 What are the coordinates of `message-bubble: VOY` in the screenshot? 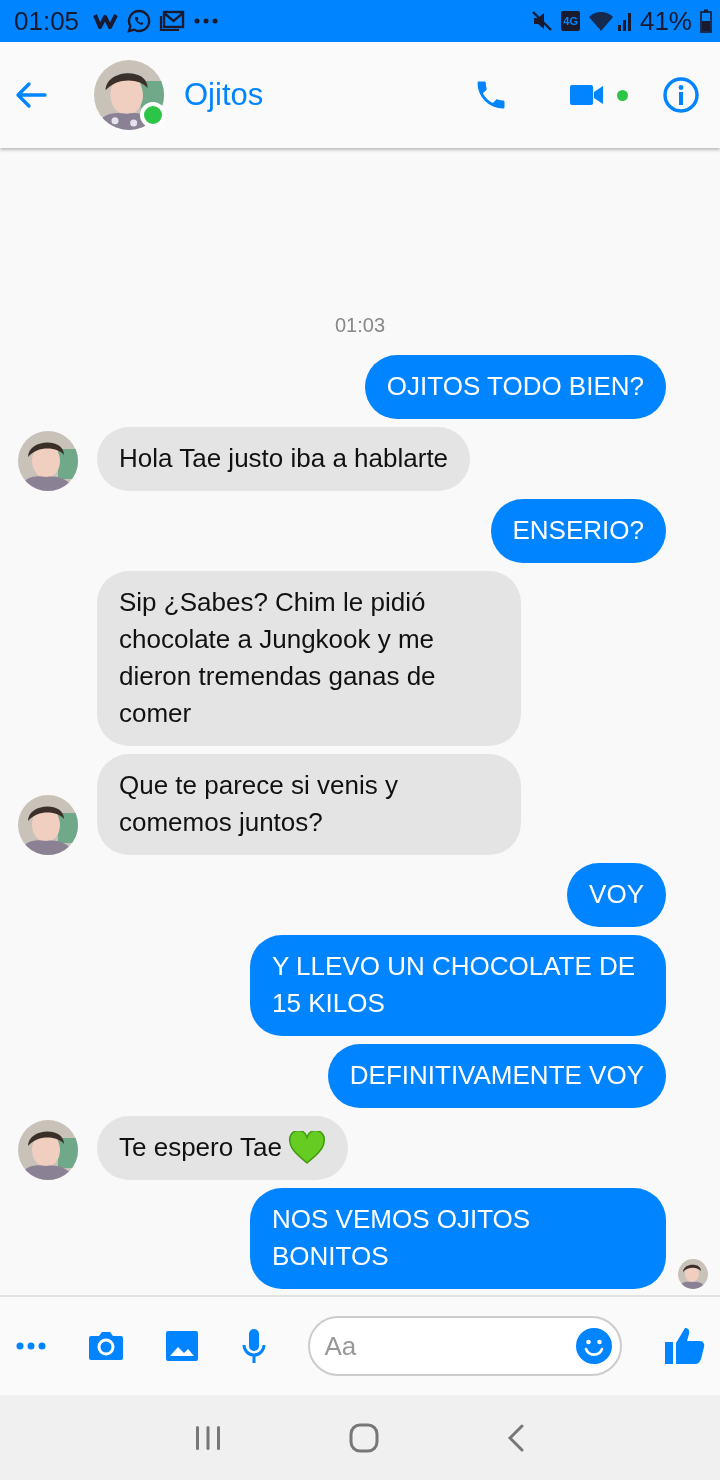 It's located at (616, 895).